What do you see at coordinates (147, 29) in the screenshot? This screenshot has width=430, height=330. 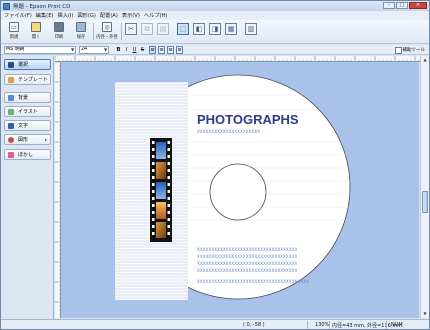 I see `copy-icon: ⧉` at bounding box center [147, 29].